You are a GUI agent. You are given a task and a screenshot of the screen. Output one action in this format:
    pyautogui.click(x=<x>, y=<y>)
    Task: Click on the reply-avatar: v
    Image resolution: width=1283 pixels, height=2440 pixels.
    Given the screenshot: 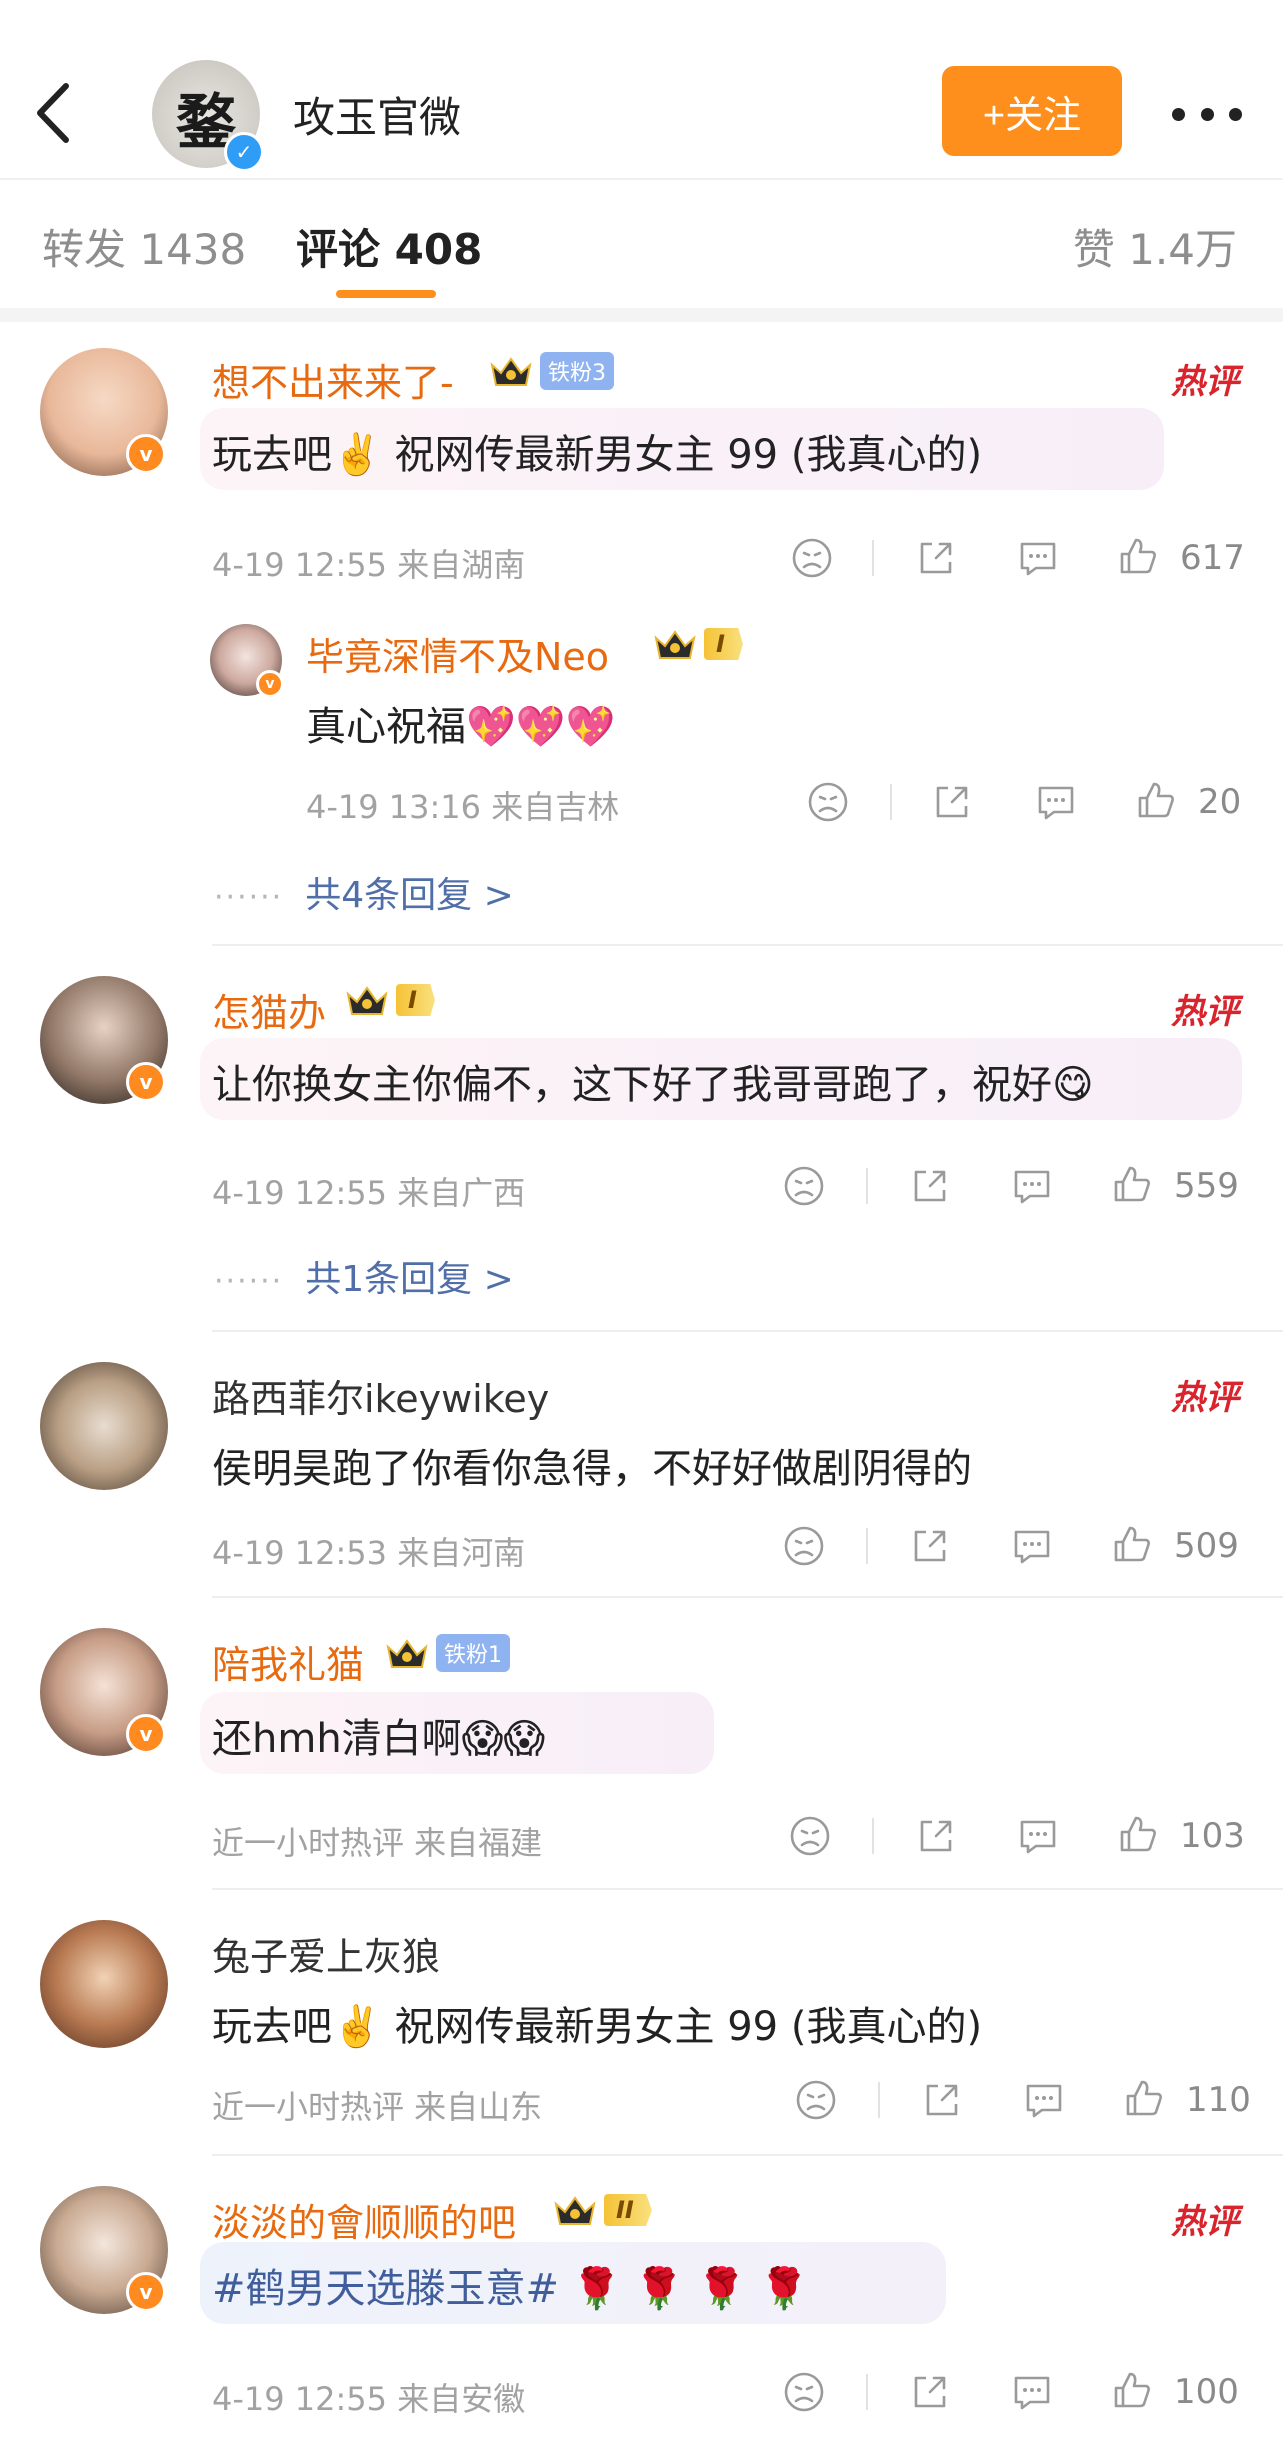 What is the action you would take?
    pyautogui.click(x=247, y=661)
    